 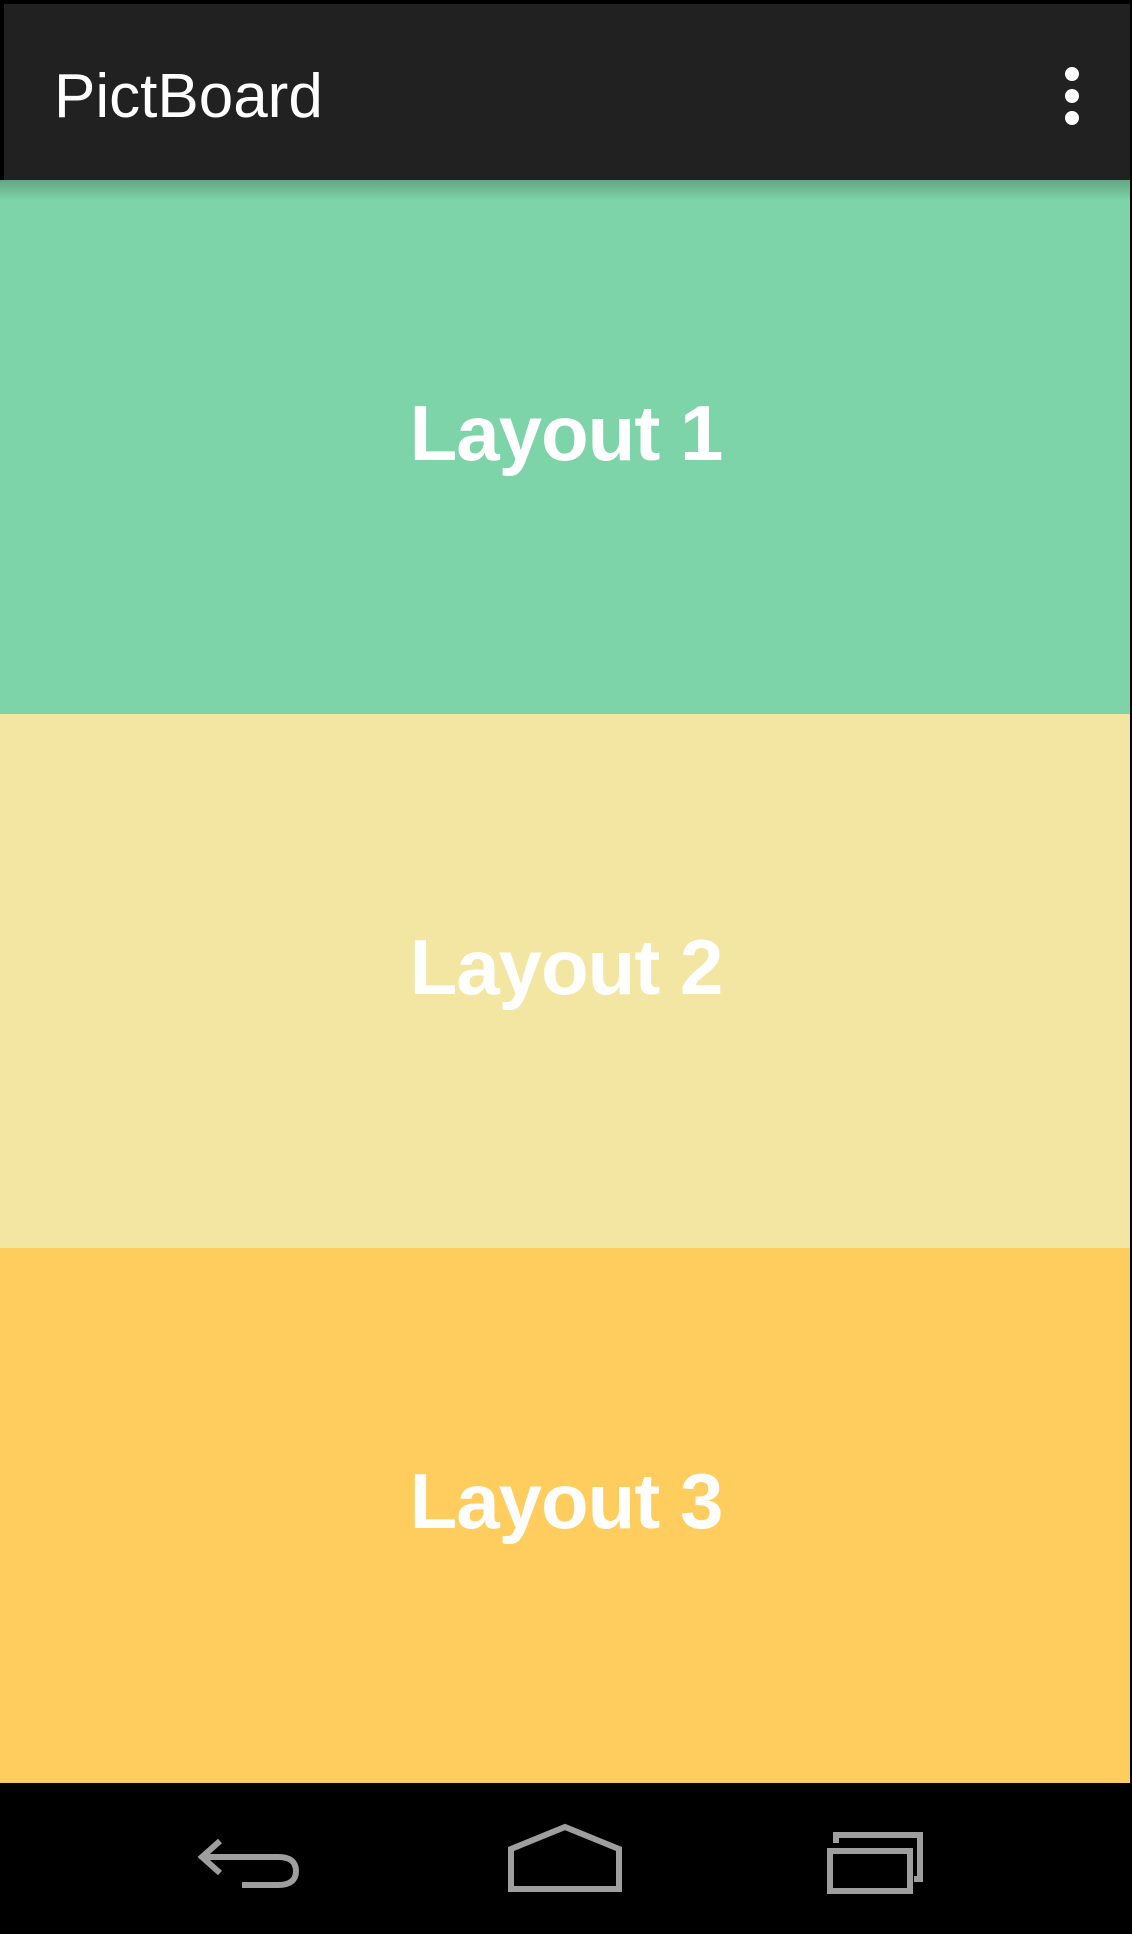 I want to click on overflow-menu-button, so click(x=1072, y=96).